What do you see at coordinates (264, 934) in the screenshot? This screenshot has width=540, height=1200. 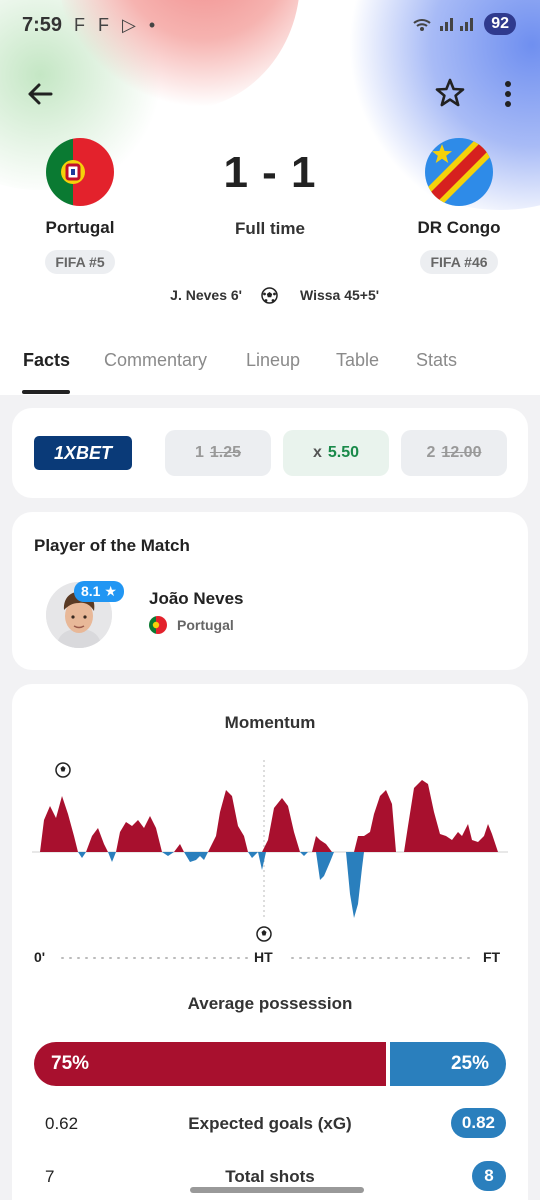 I see `goal-marker-away` at bounding box center [264, 934].